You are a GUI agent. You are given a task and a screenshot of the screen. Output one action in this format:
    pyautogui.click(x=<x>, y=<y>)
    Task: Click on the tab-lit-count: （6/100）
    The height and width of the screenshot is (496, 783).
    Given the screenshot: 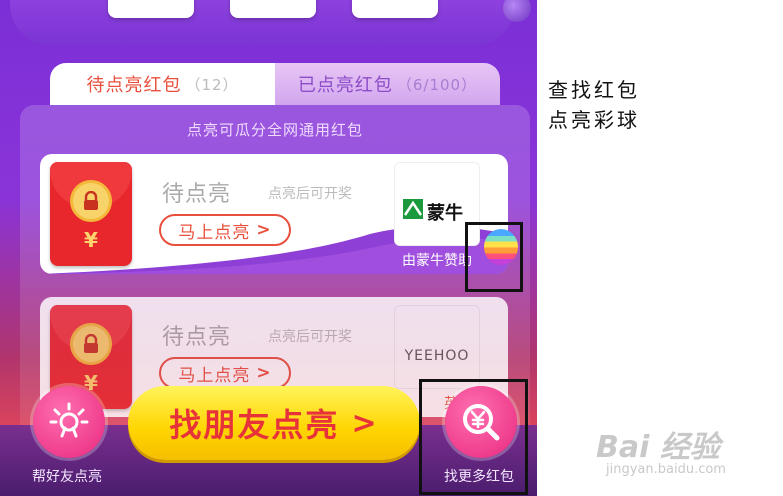 What is the action you would take?
    pyautogui.click(x=437, y=84)
    